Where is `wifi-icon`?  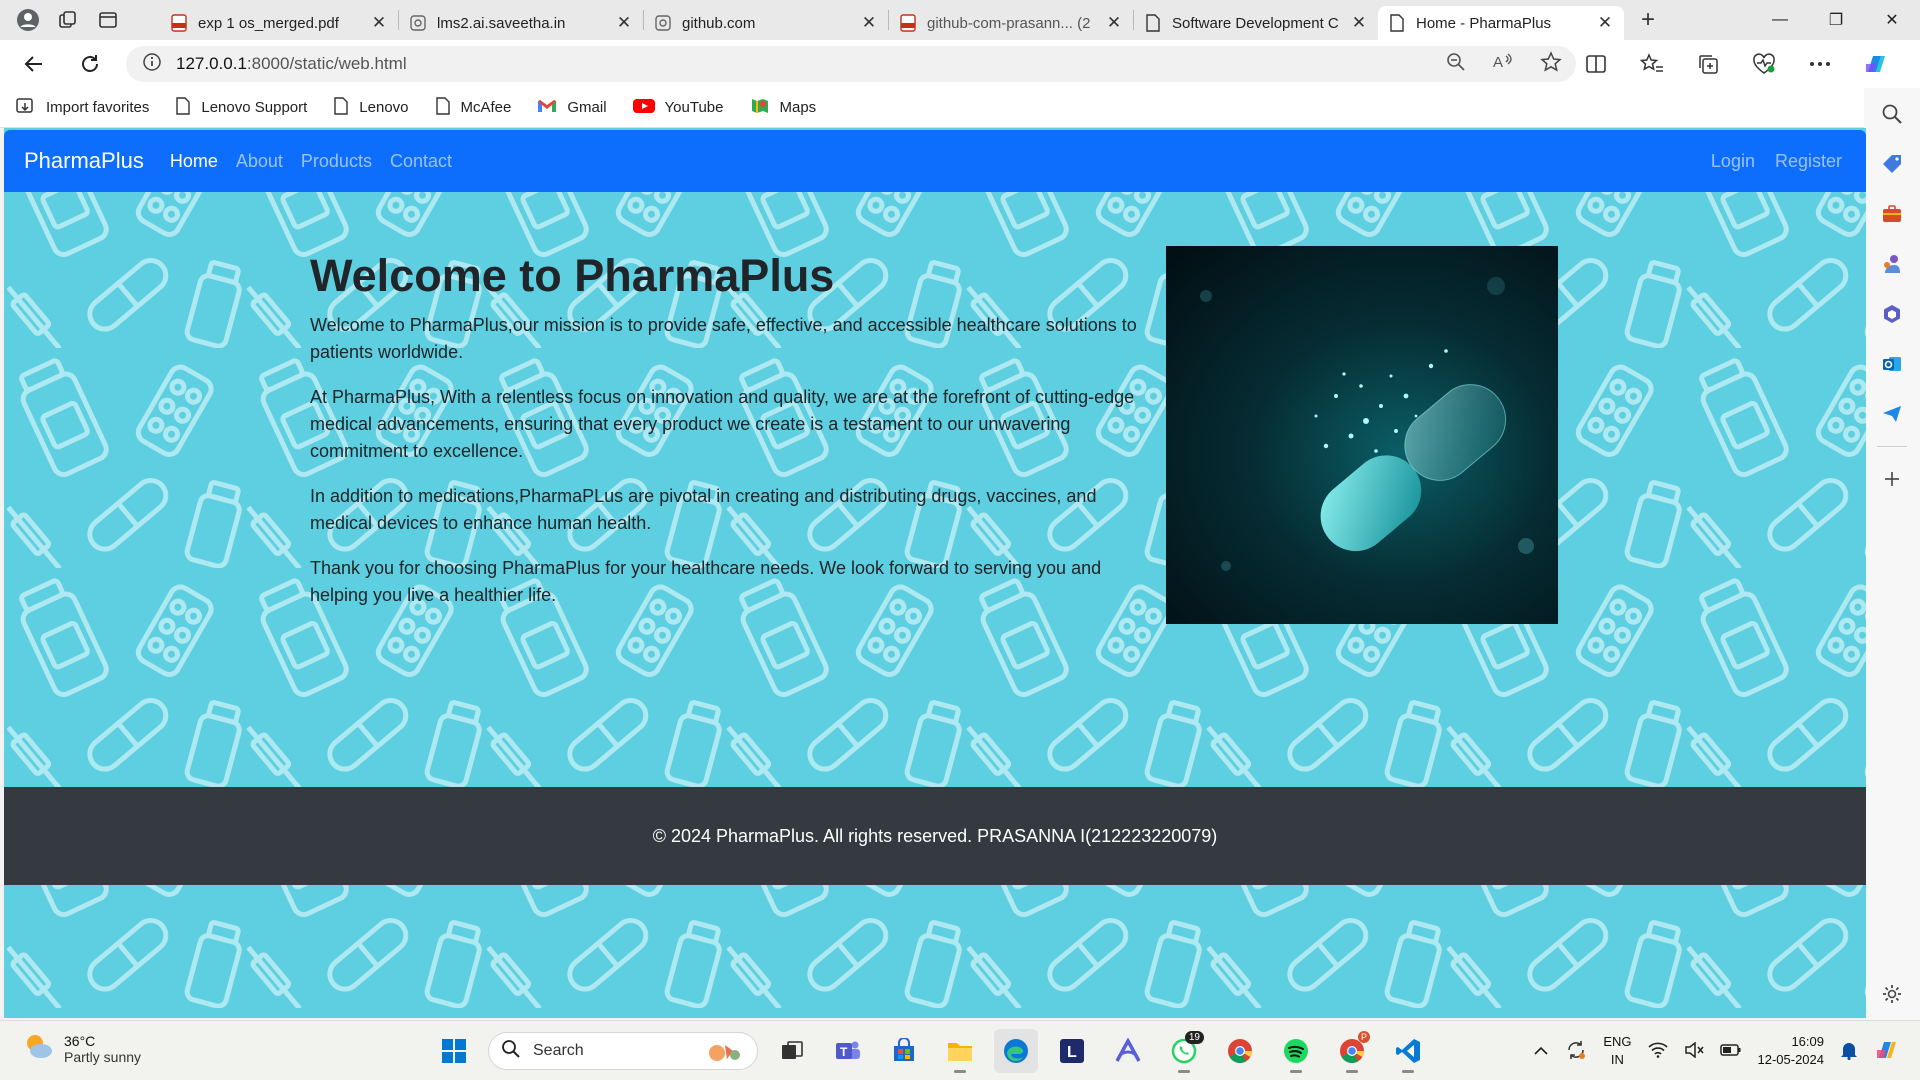 wifi-icon is located at coordinates (1657, 1051).